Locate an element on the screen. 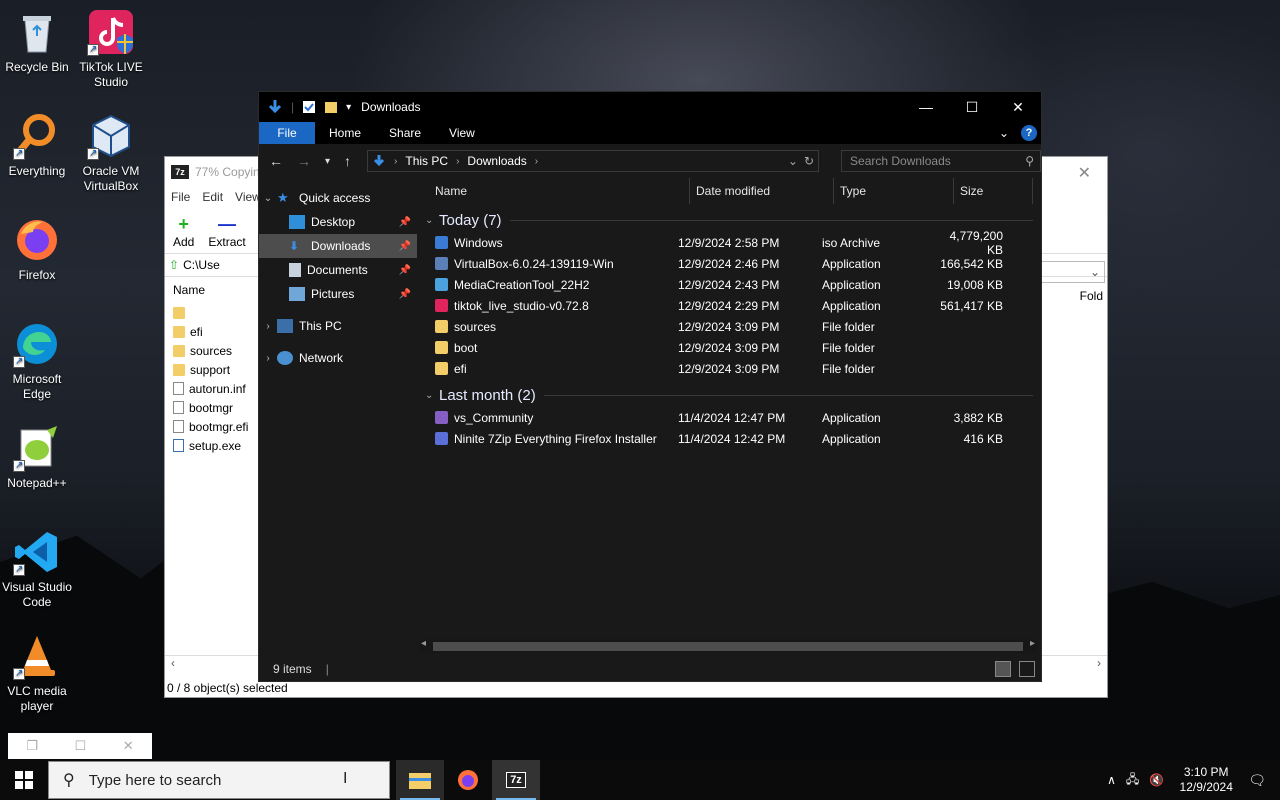 This screenshot has width=1280, height=800. recent-locations-button: ▾ is located at coordinates (327, 161).